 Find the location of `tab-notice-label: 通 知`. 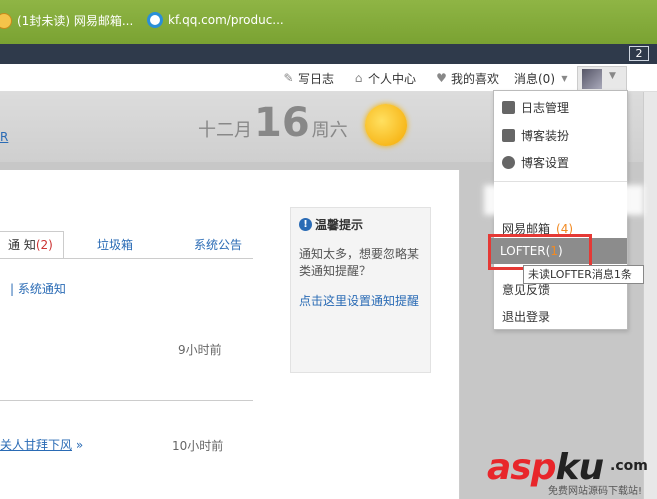

tab-notice-label: 通 知 is located at coordinates (22, 245).